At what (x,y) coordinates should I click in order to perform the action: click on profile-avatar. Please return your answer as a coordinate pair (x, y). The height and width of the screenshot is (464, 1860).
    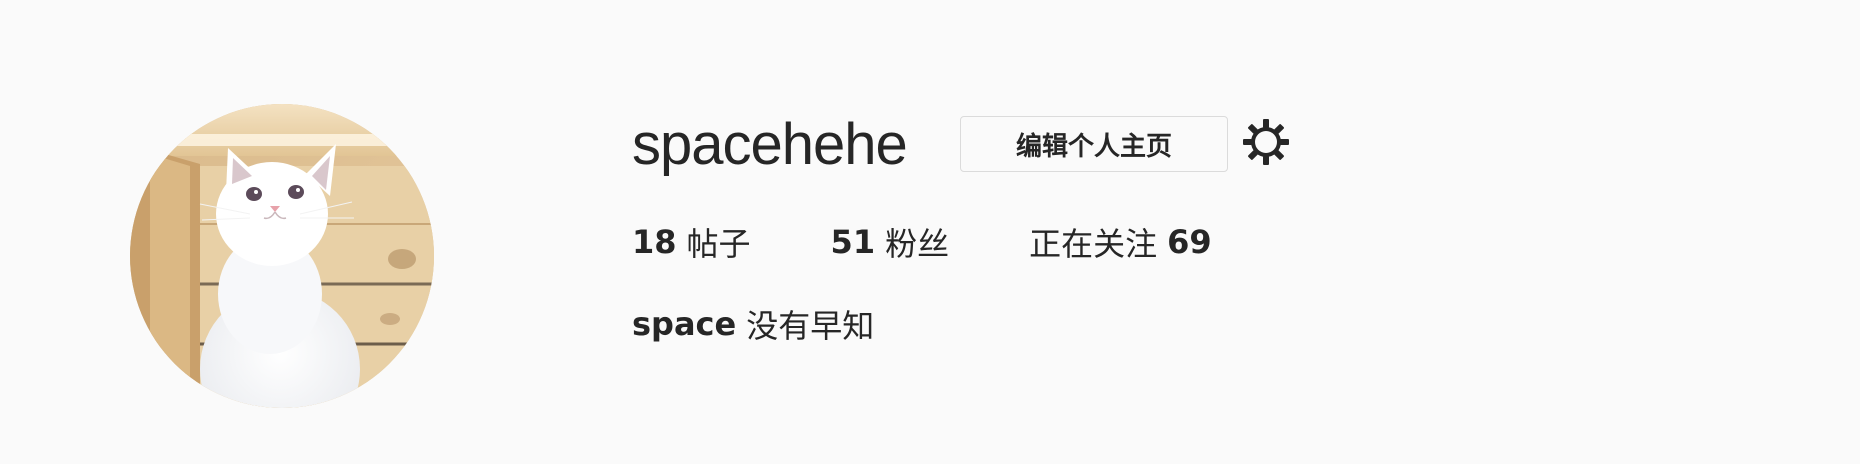
    Looking at the image, I should click on (282, 256).